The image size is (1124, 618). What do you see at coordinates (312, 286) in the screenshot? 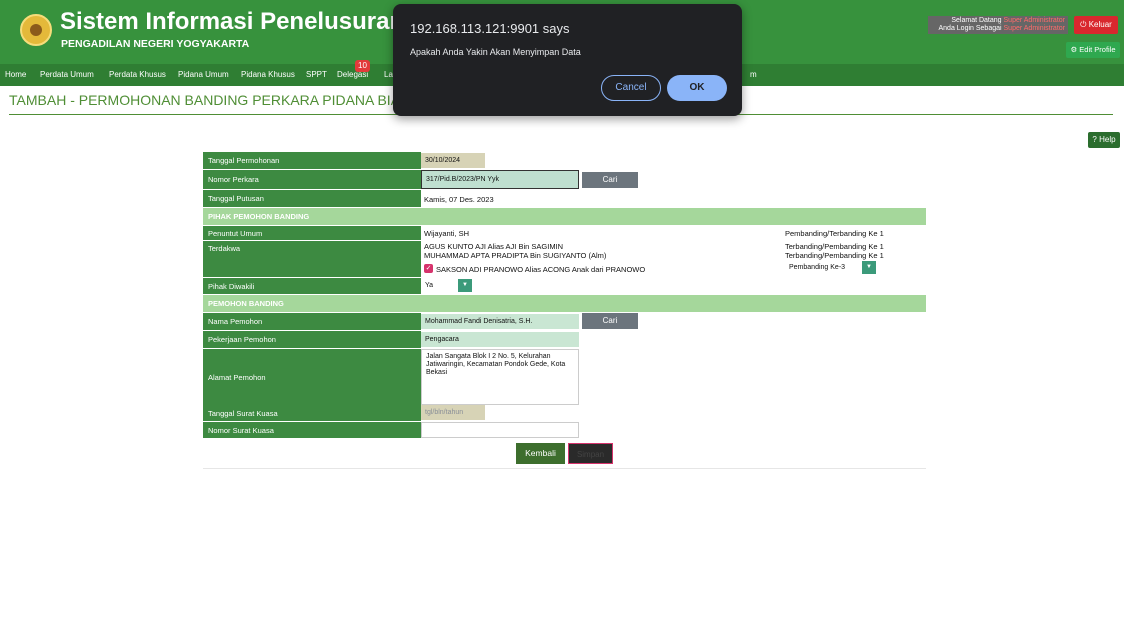
I see `pihak-diwakili-label: Pihak Diwakili` at bounding box center [312, 286].